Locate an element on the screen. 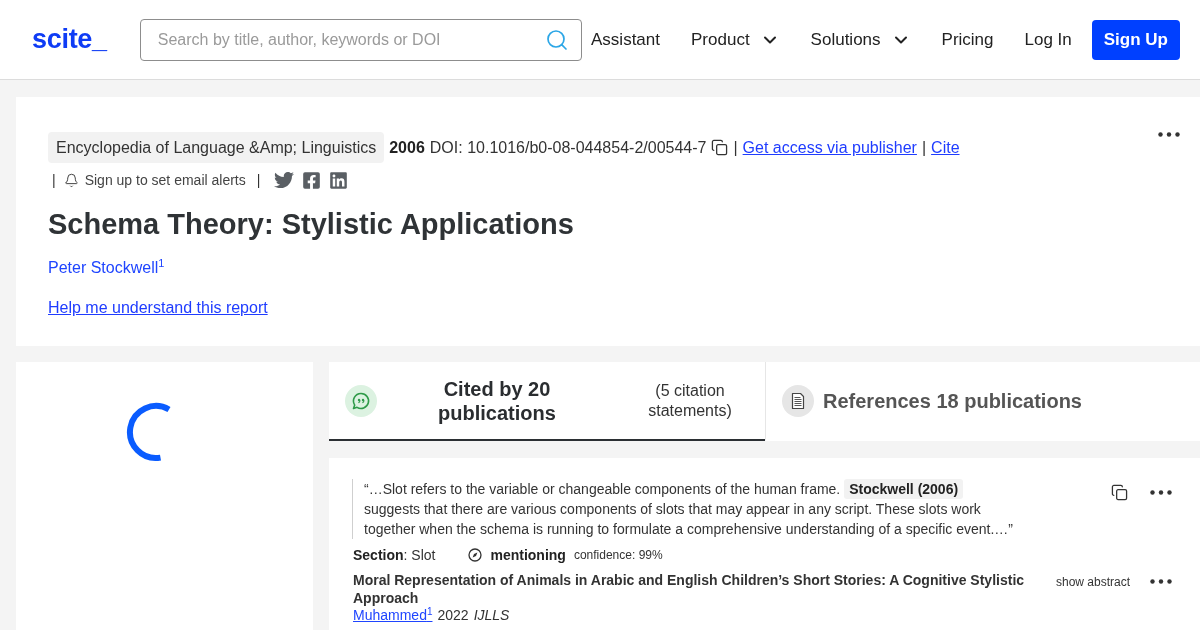 This screenshot has width=1200, height=630. nav-link: Assistant is located at coordinates (625, 39).